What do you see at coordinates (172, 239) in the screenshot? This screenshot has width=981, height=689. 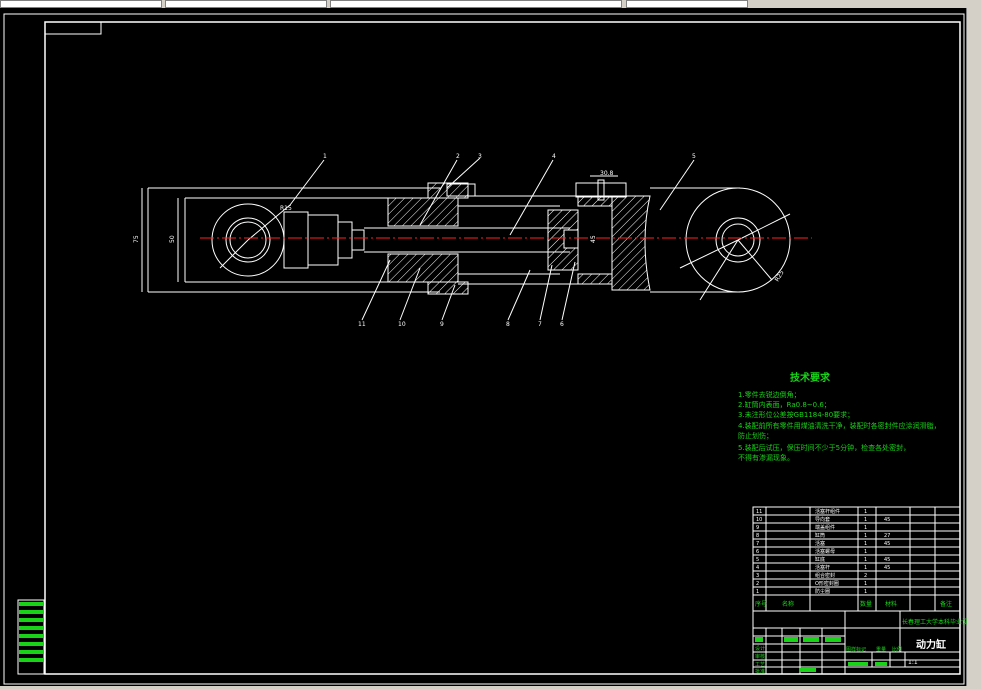 I see `dim-height-inner: 50` at bounding box center [172, 239].